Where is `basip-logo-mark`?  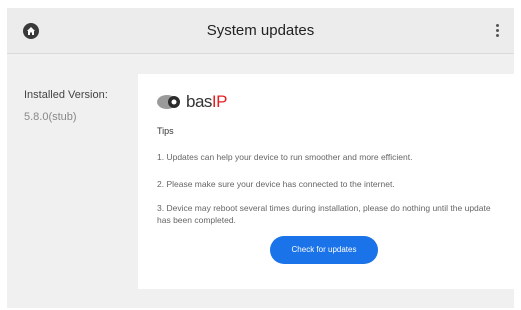
basip-logo-mark is located at coordinates (168, 102).